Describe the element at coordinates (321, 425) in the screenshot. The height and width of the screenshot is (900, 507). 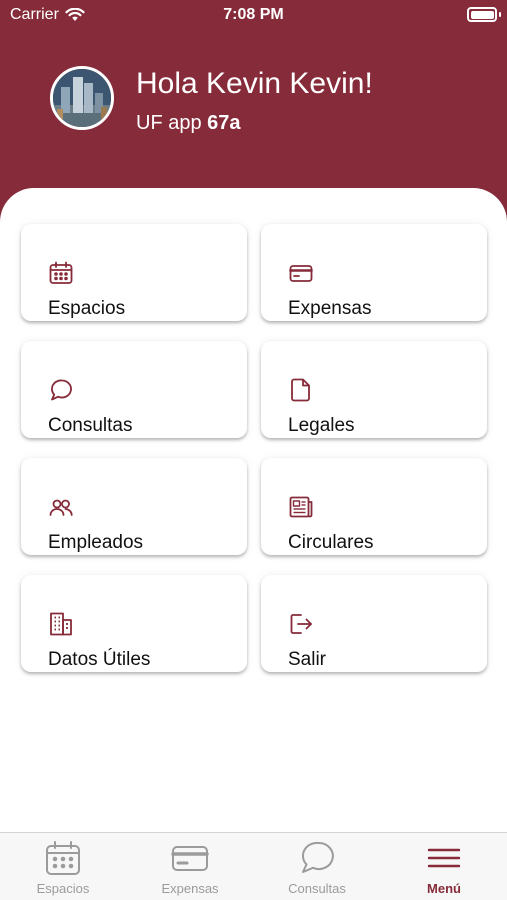
I see `menu-card-label: Legales` at that location.